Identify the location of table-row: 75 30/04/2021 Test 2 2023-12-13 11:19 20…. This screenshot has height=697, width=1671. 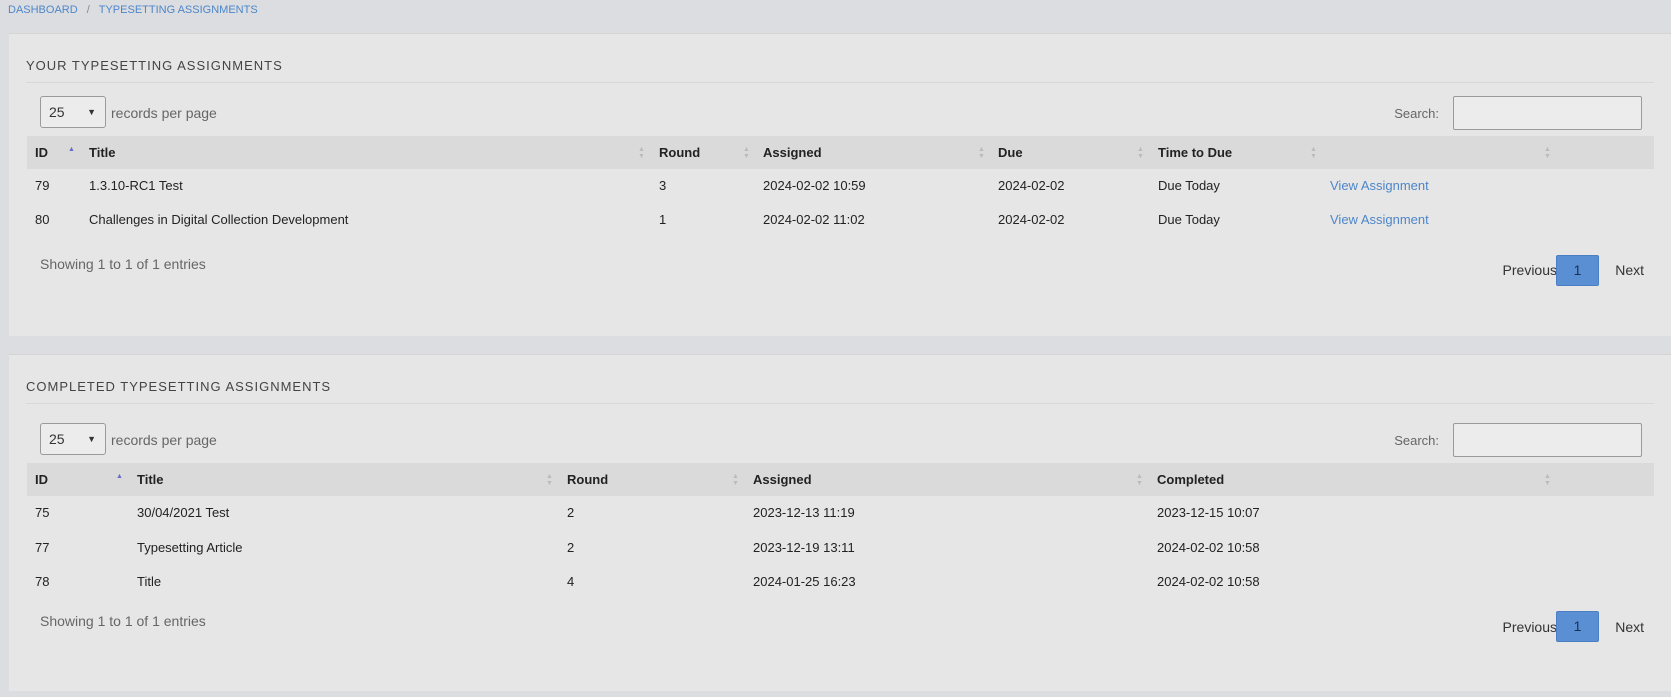
(840, 513).